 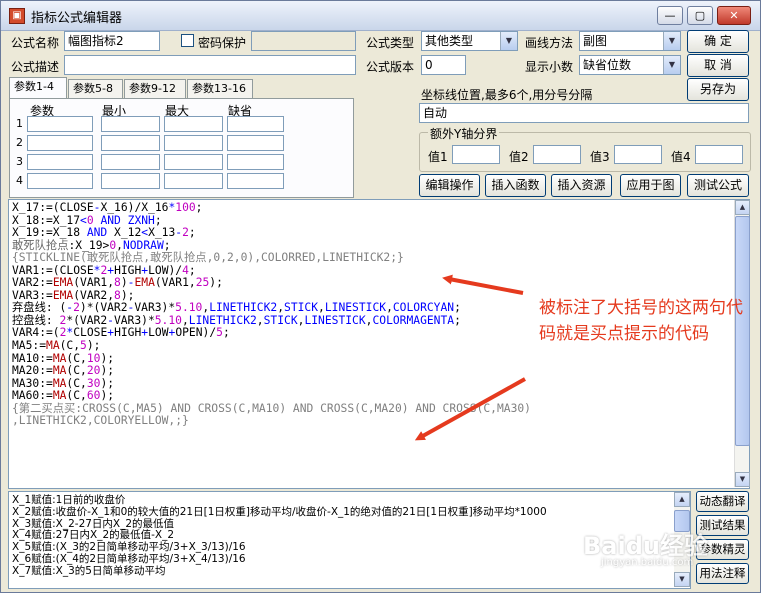 I want to click on param-3-name, so click(x=60, y=162).